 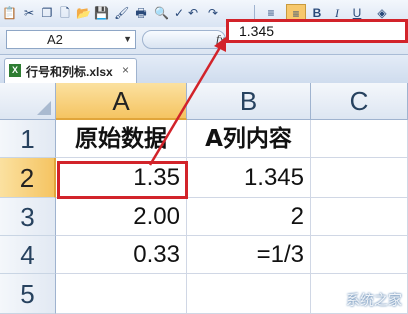 I want to click on formula-input: 1.345, so click(x=317, y=31).